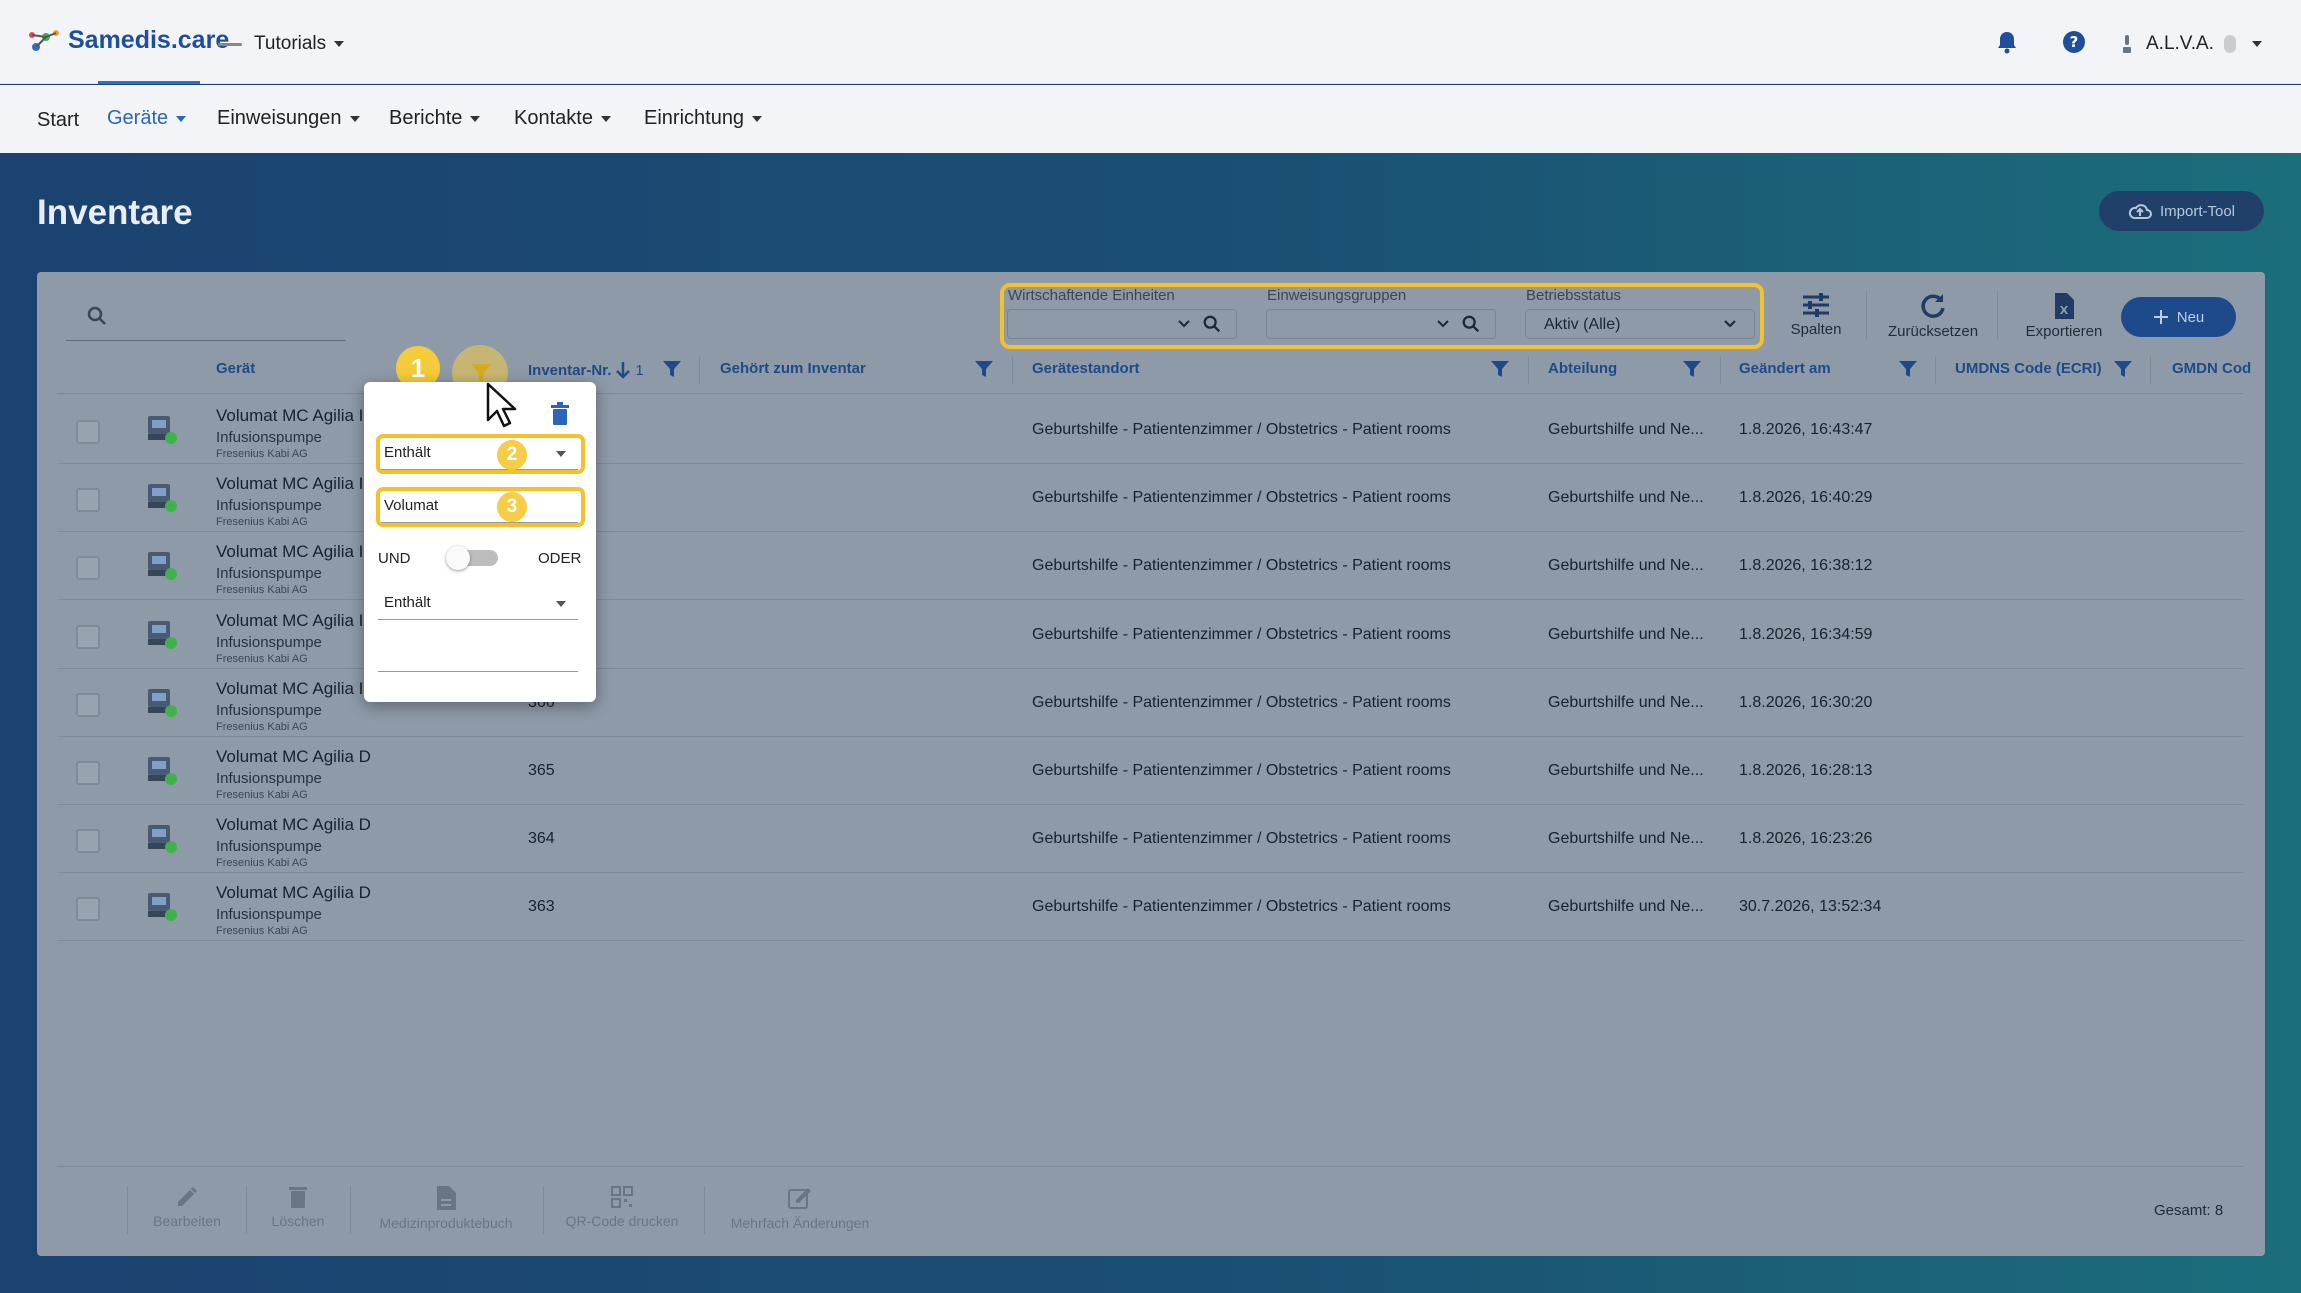  I want to click on brand-underline, so click(149, 82).